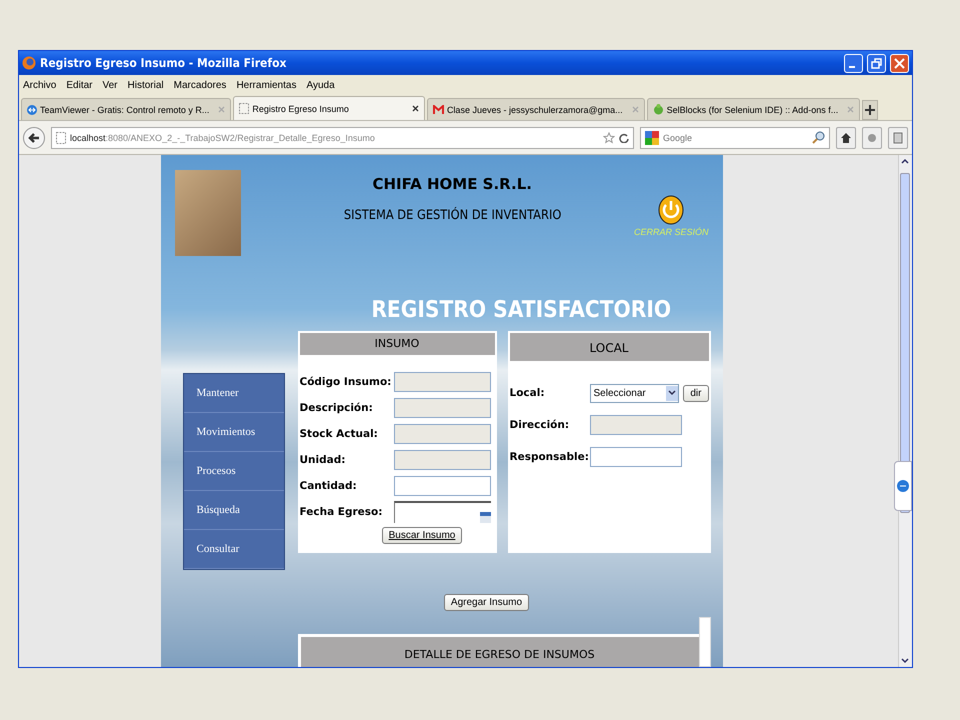 This screenshot has width=960, height=720. Describe the element at coordinates (415, 108) in the screenshot. I see `close-tab-icon` at that location.